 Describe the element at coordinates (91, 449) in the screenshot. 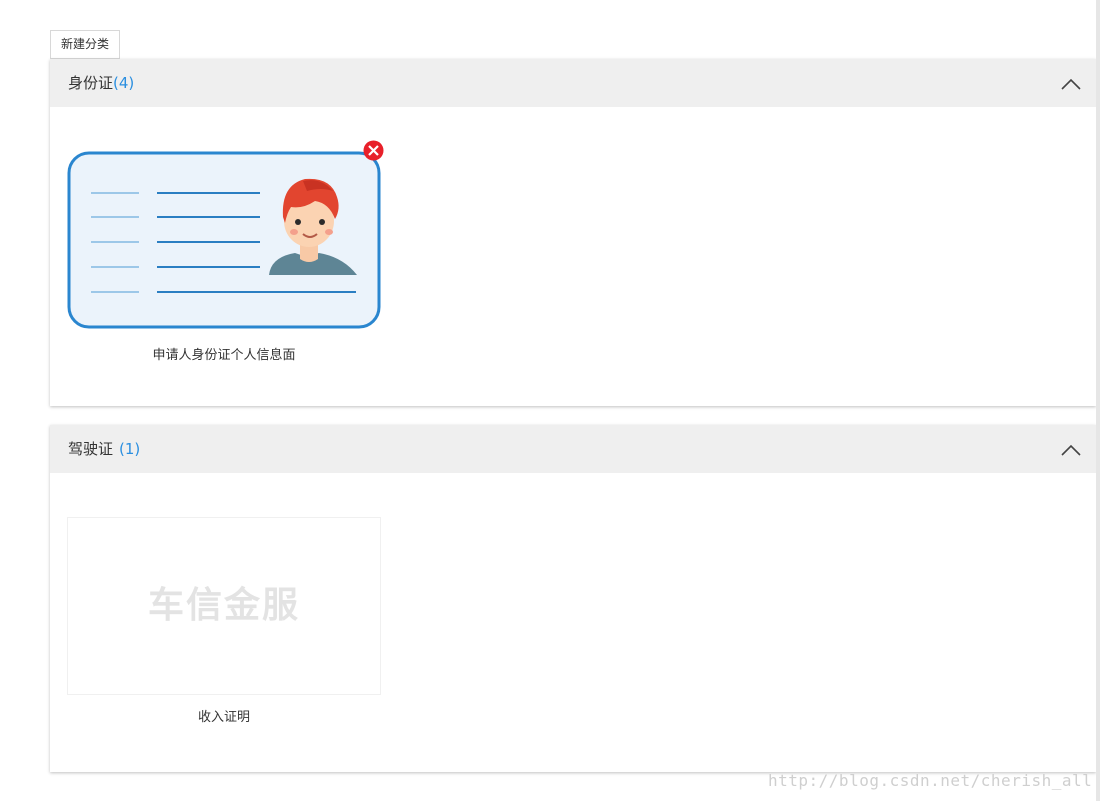

I see `category-title-text: 驾驶证` at that location.